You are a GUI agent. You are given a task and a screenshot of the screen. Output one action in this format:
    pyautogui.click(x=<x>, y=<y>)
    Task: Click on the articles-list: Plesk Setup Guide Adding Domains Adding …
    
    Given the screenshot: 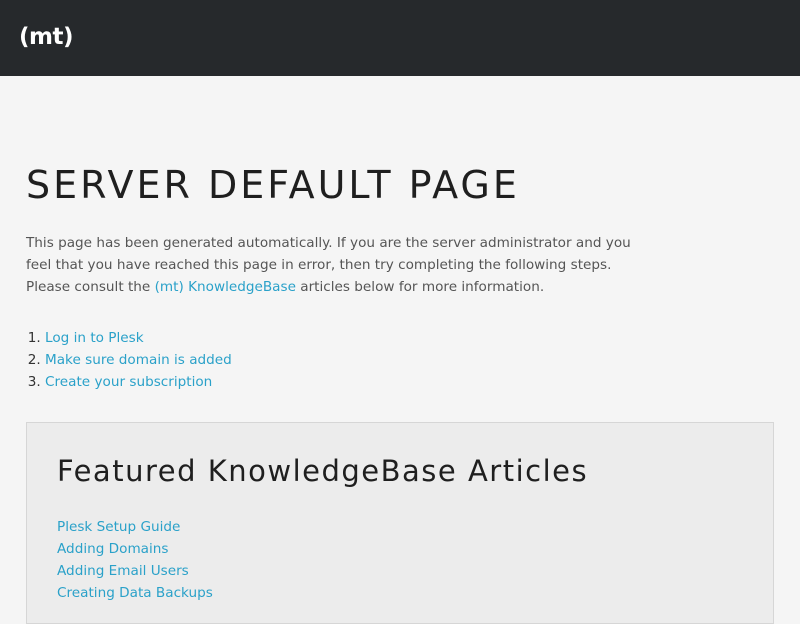 What is the action you would take?
    pyautogui.click(x=135, y=560)
    